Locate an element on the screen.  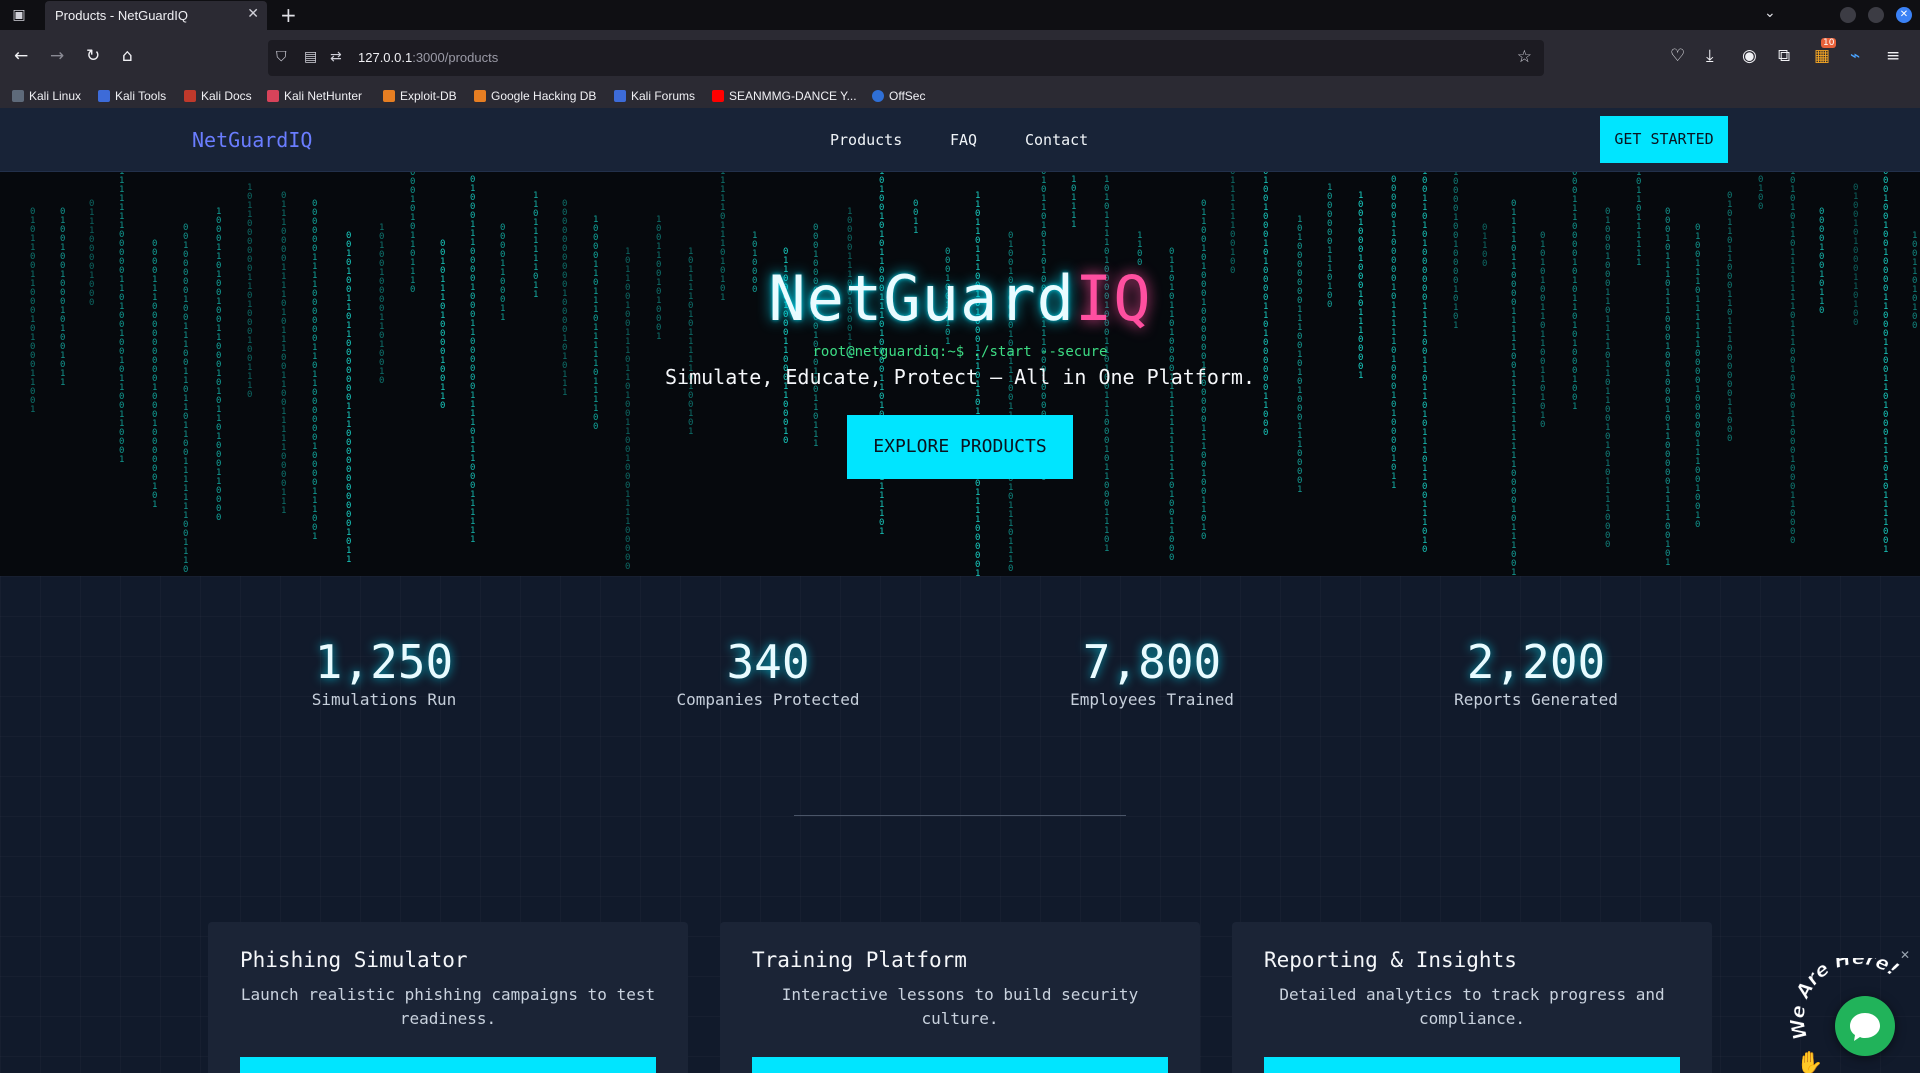
stat-value: 7,800 is located at coordinates (1152, 662).